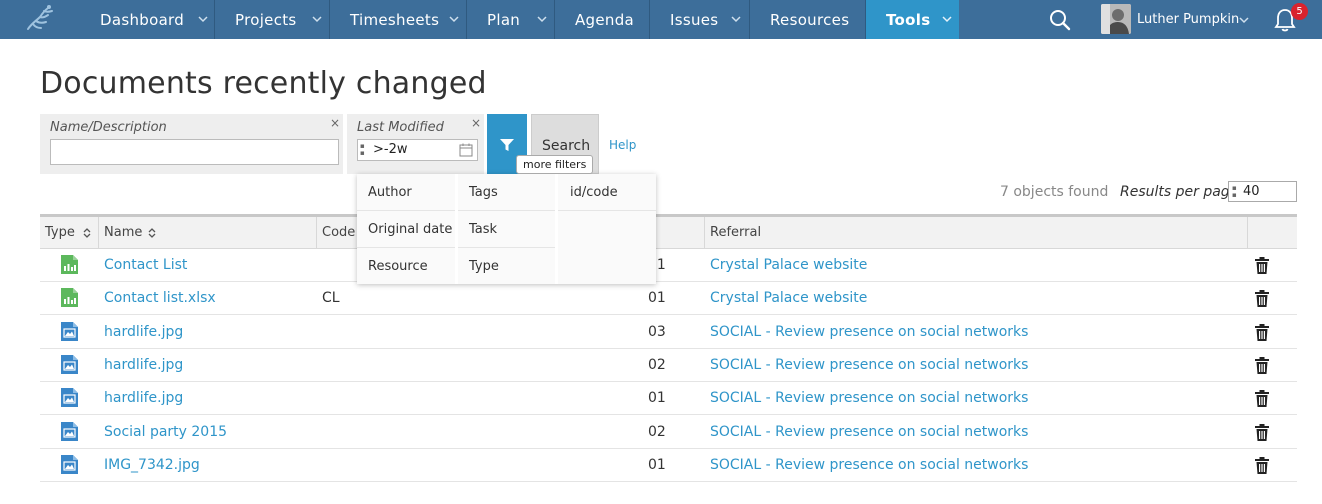 Image resolution: width=1322 pixels, height=504 pixels. What do you see at coordinates (507, 145) in the screenshot?
I see `funnel-icon` at bounding box center [507, 145].